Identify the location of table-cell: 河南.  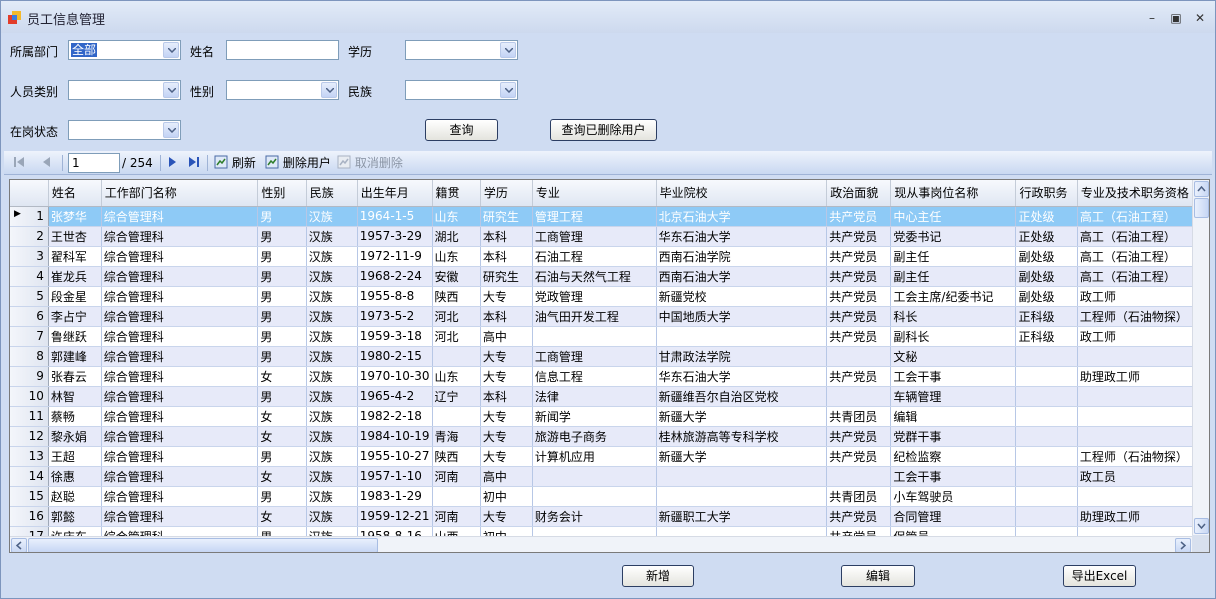
(456, 476).